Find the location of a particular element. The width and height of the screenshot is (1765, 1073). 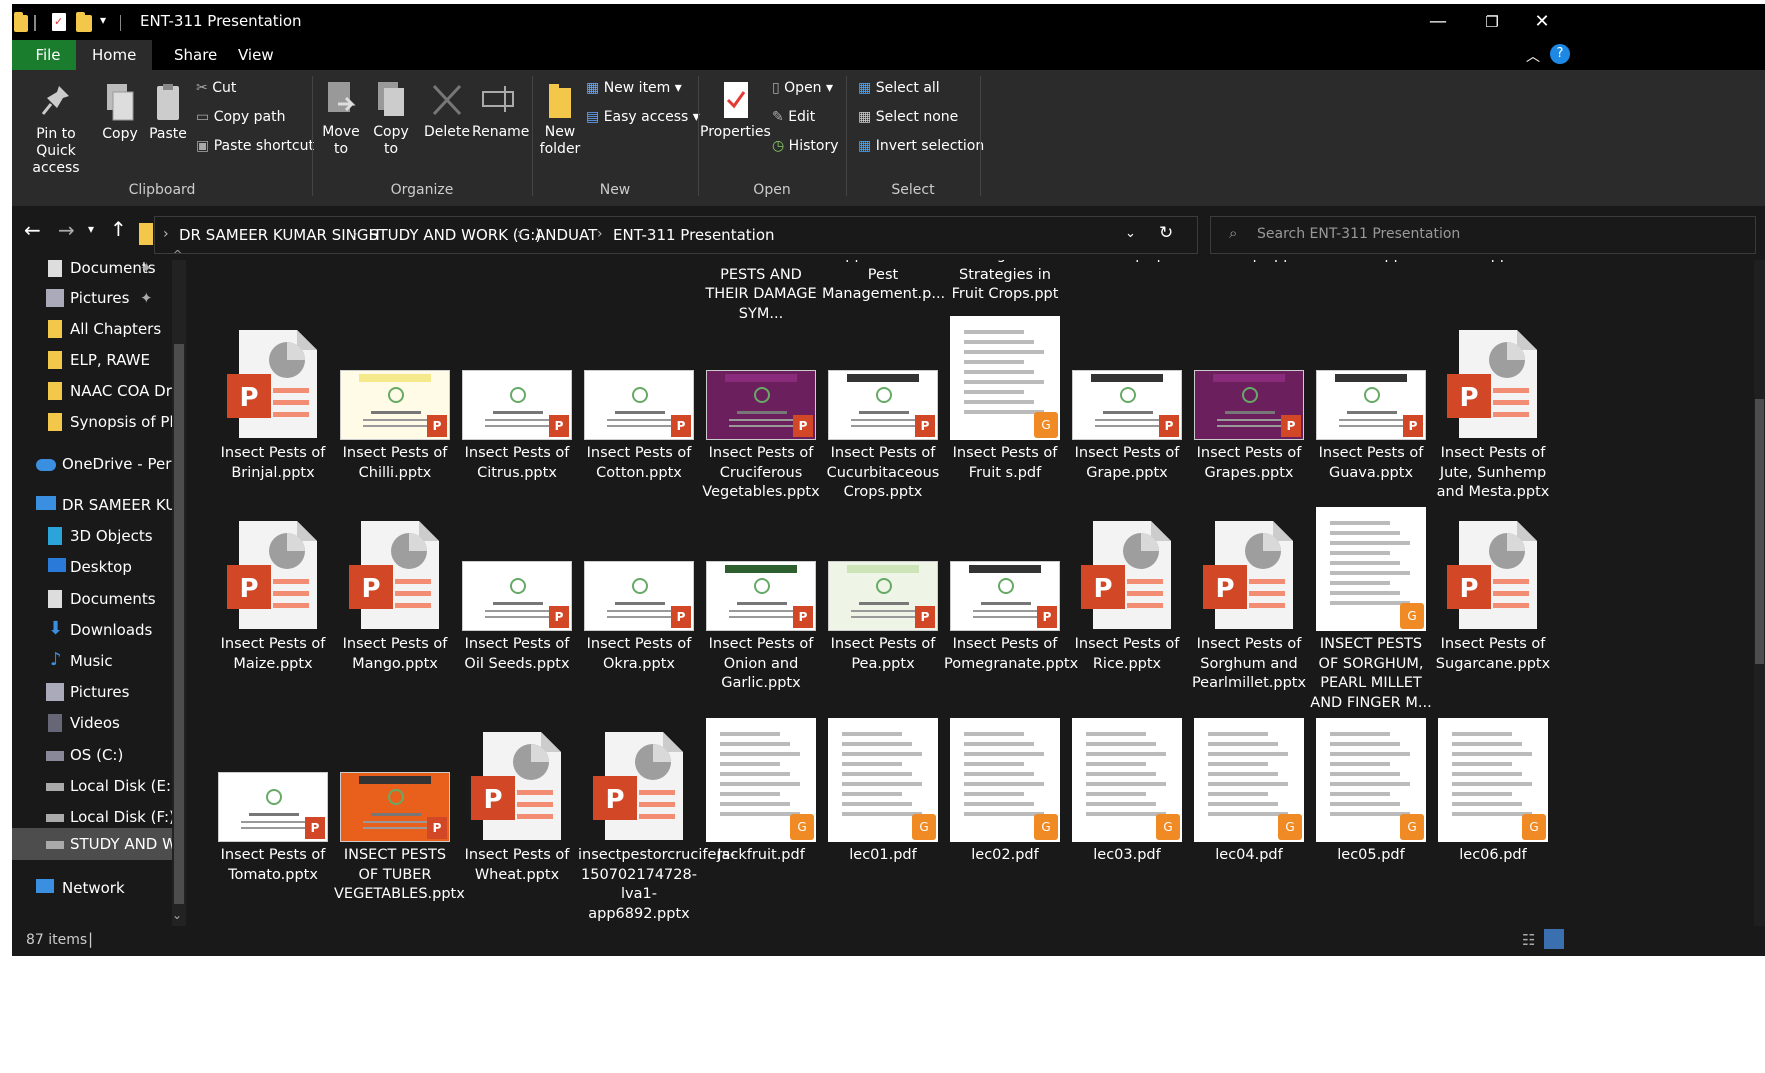

nav-item-pictures: Pictures is located at coordinates (99, 693).